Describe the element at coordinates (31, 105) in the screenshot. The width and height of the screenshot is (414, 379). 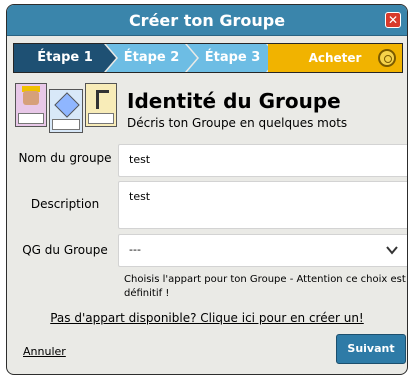
I see `badge-crown-icon` at that location.